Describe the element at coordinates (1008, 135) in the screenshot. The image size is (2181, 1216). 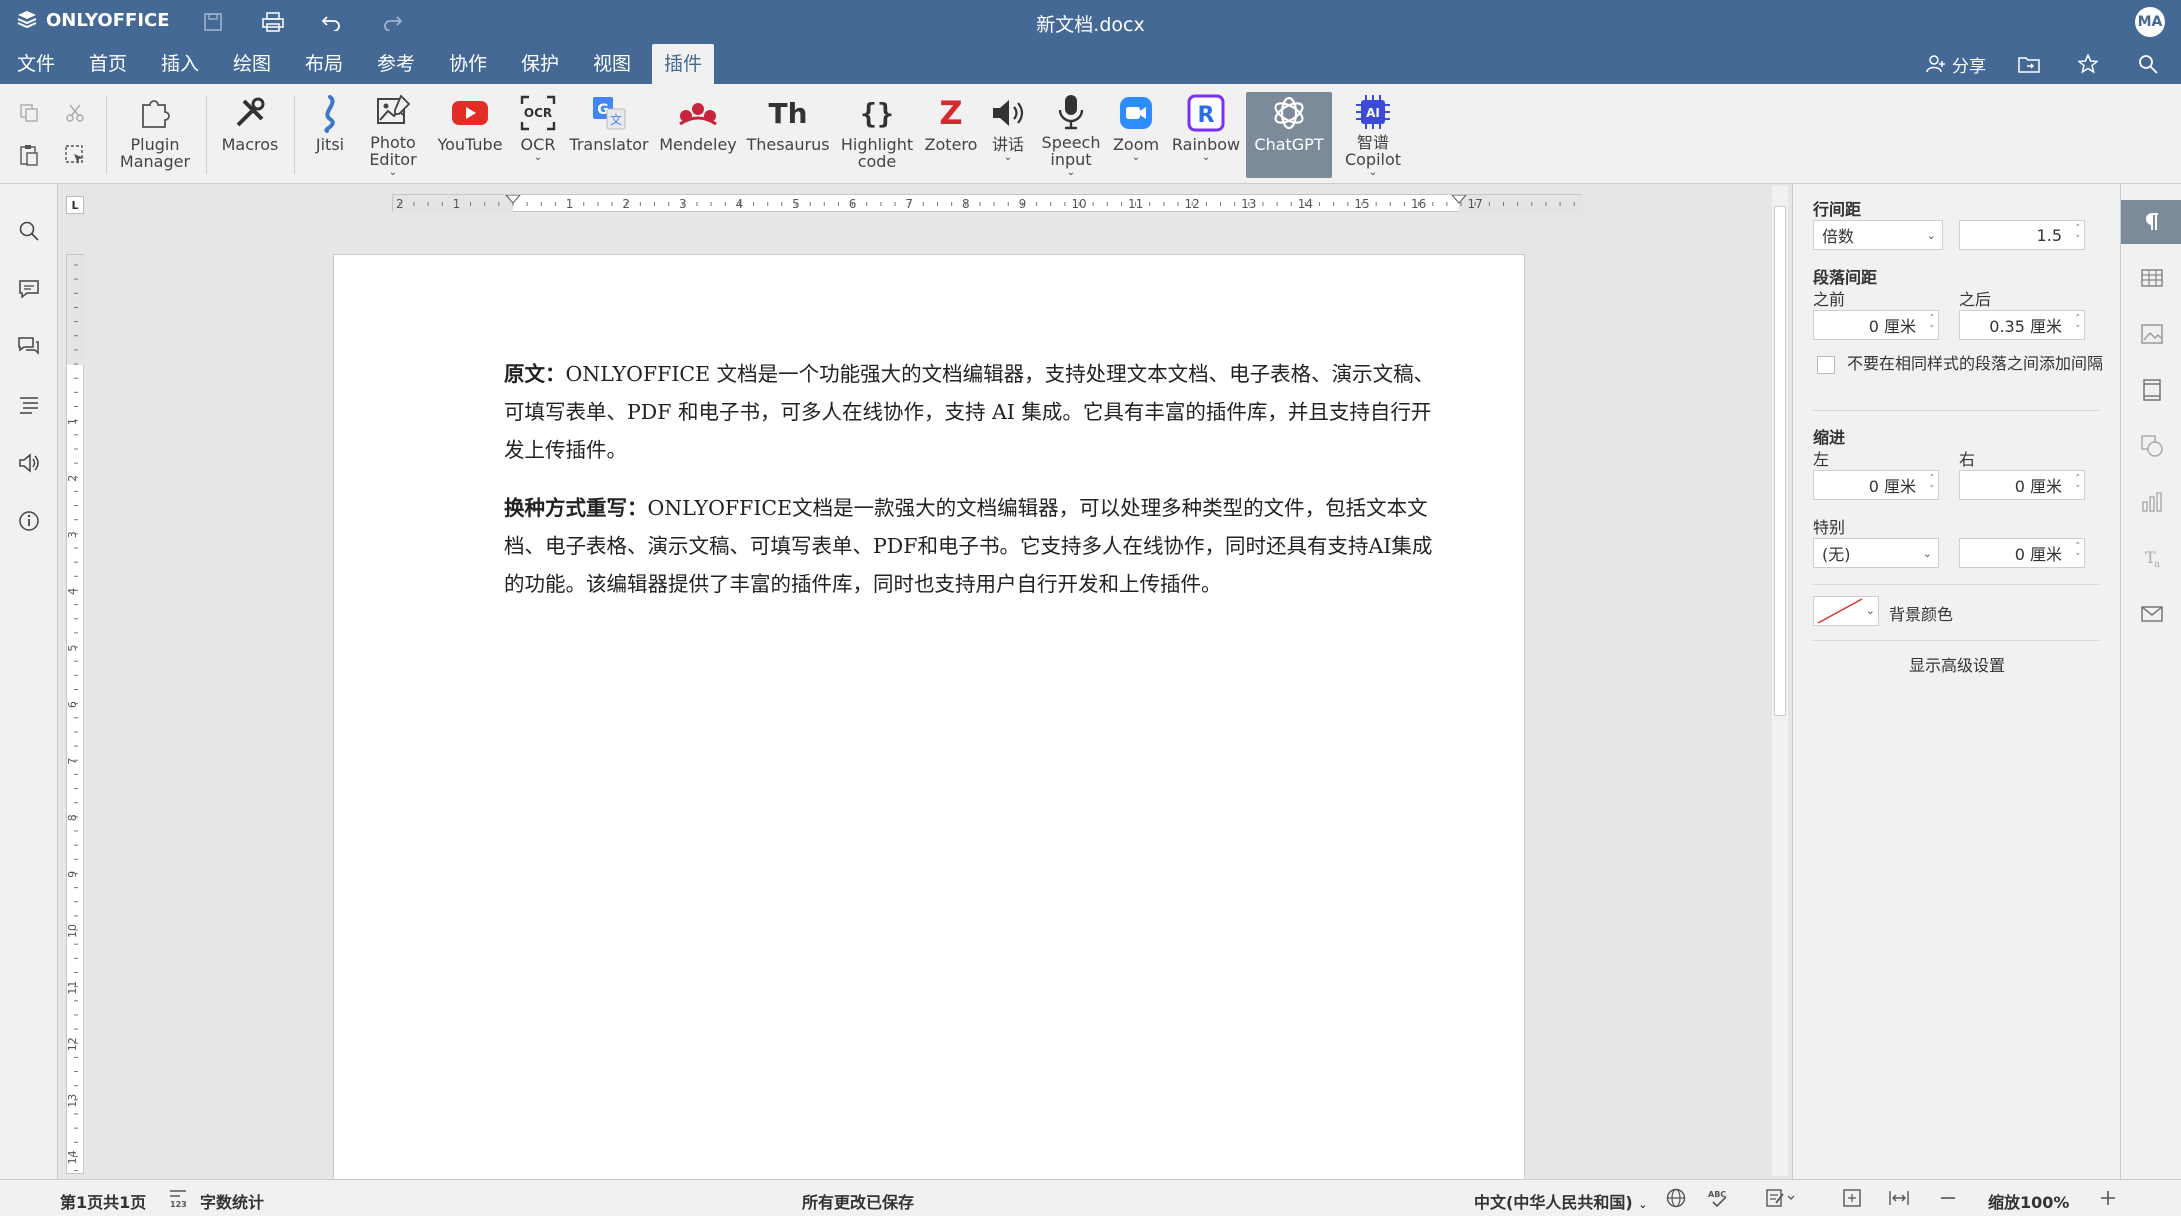
I see `speech-button: 讲话 ⌄` at that location.